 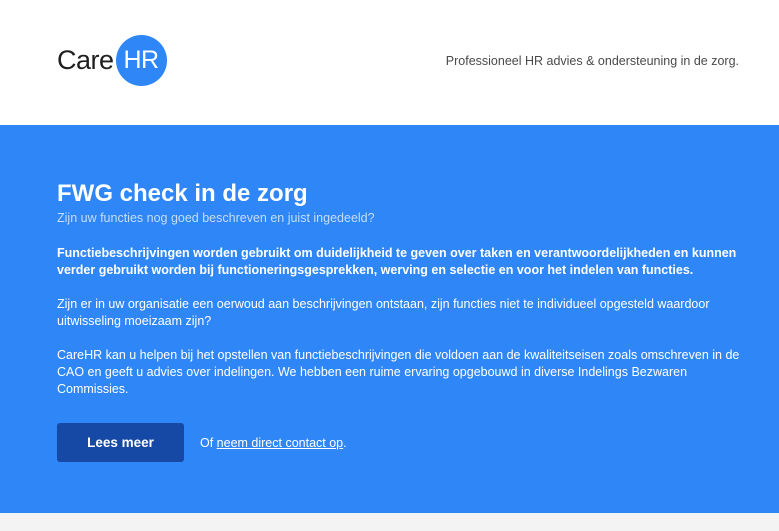 I want to click on footer-strip, so click(x=389, y=522).